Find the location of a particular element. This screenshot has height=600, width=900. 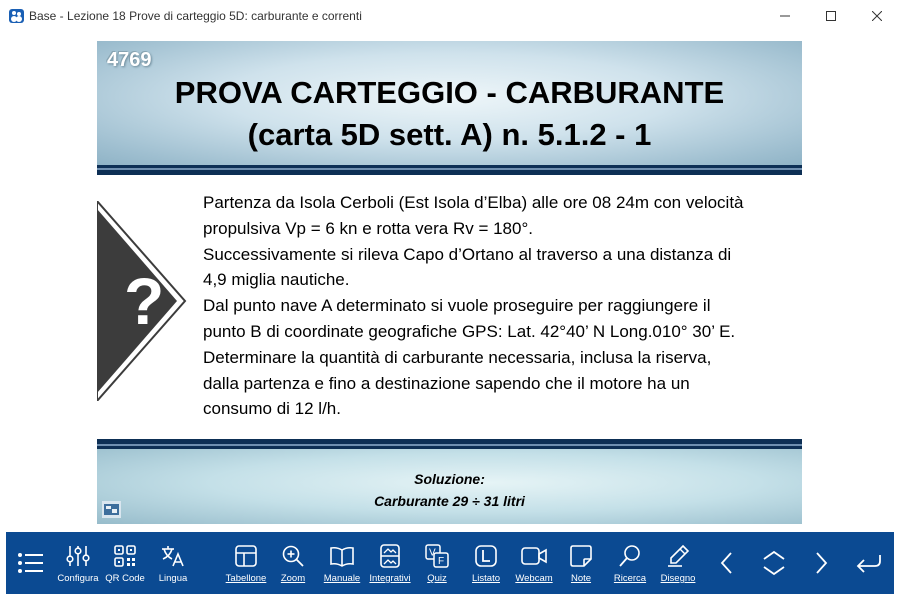

note-icon is located at coordinates (581, 556).